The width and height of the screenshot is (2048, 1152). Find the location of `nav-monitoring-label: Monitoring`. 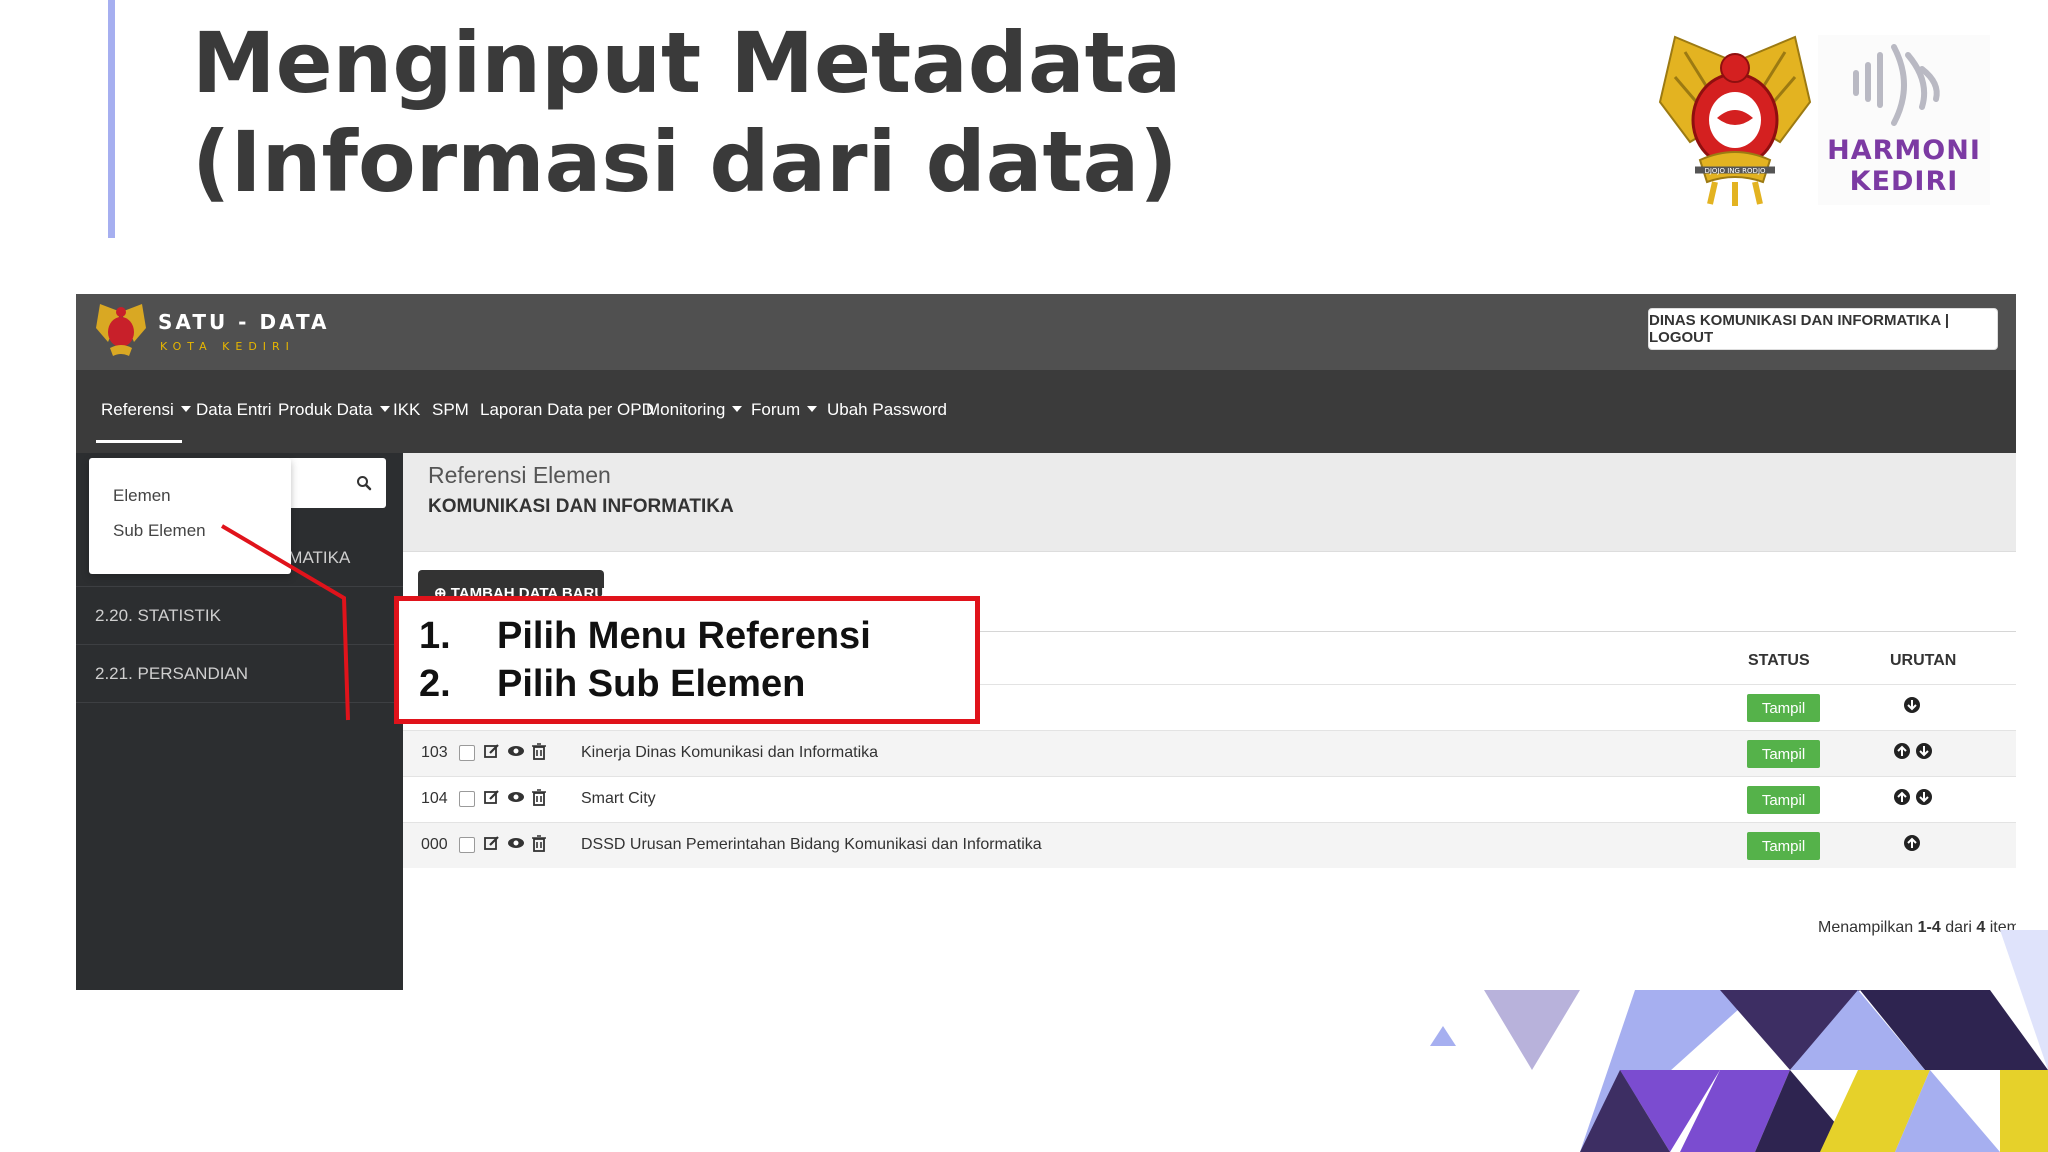

nav-monitoring-label: Monitoring is located at coordinates (686, 409).